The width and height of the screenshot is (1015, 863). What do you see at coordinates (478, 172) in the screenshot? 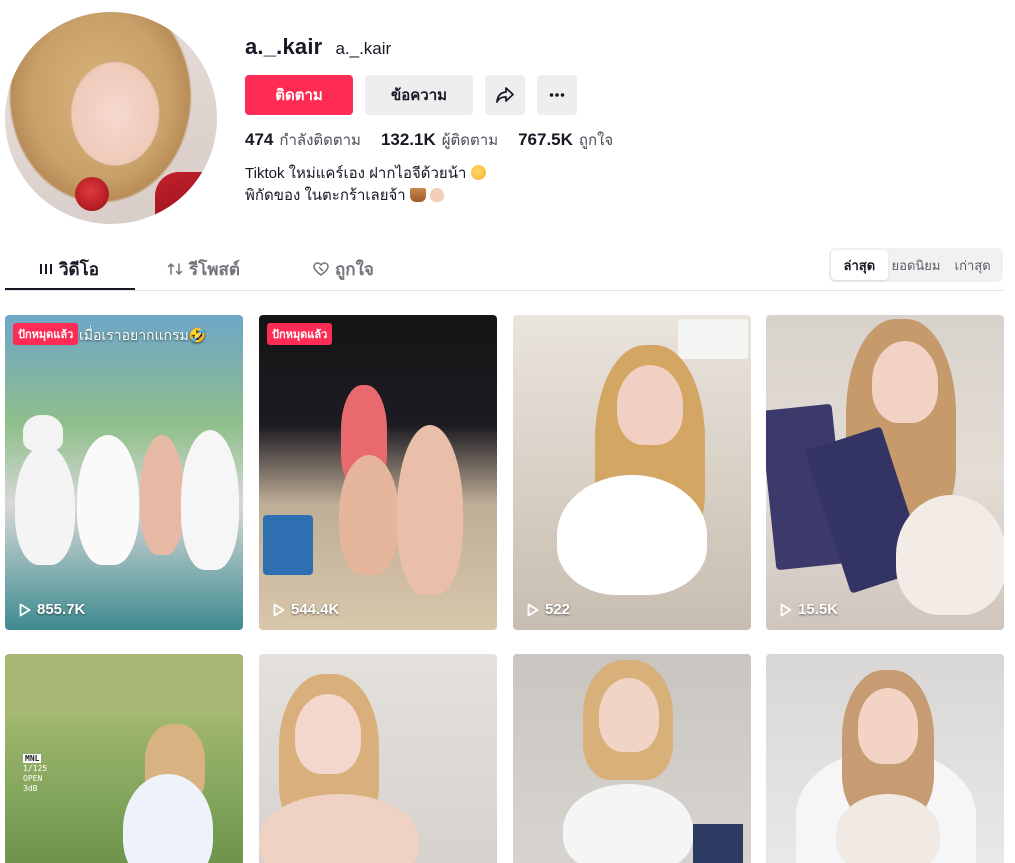
I see `smile-emoji-icon` at bounding box center [478, 172].